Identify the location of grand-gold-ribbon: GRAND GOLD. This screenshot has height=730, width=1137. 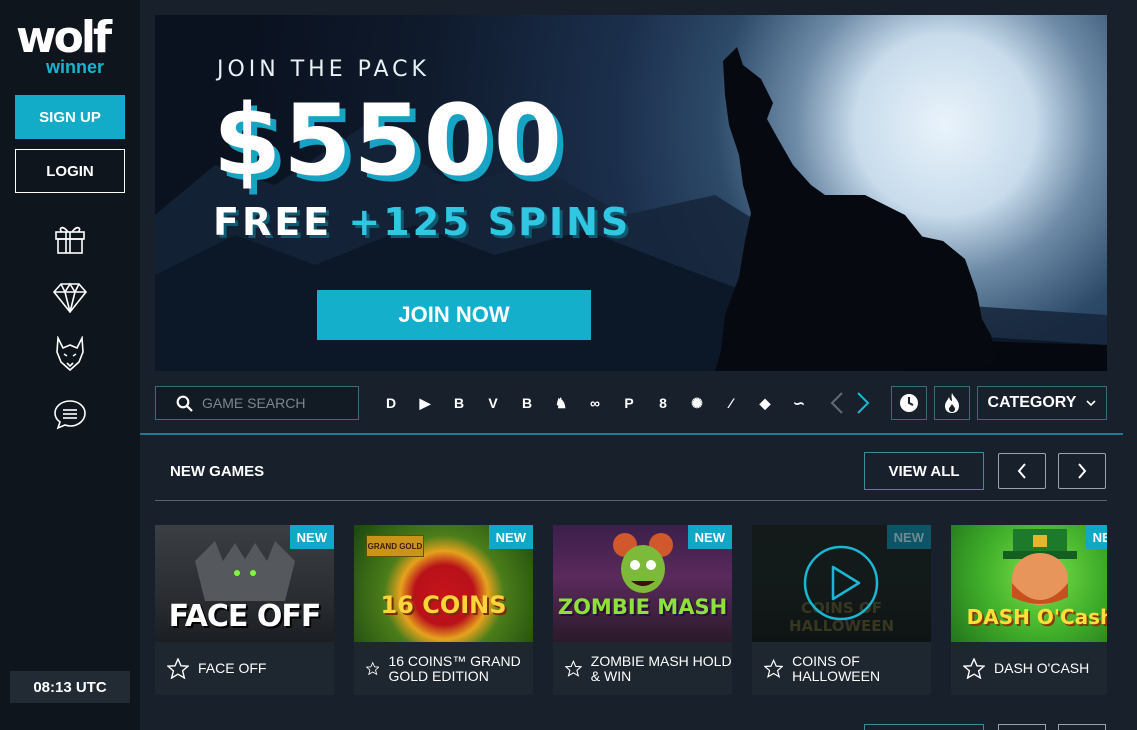
(395, 546).